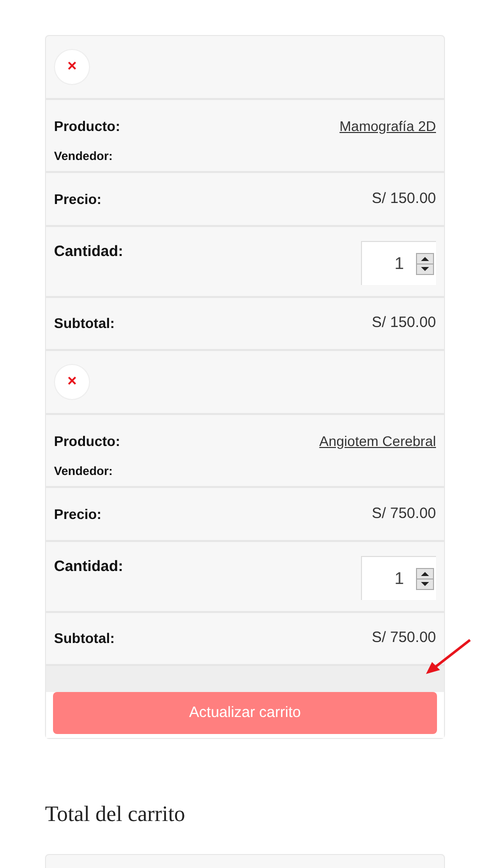 The width and height of the screenshot is (484, 868). What do you see at coordinates (404, 514) in the screenshot?
I see `price-value: S/ 750.00` at bounding box center [404, 514].